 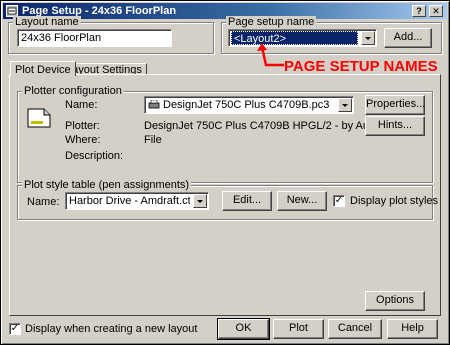 What do you see at coordinates (246, 105) in the screenshot?
I see `plotter-name-value: DesignJet 750C Plus C4709B.pc3` at bounding box center [246, 105].